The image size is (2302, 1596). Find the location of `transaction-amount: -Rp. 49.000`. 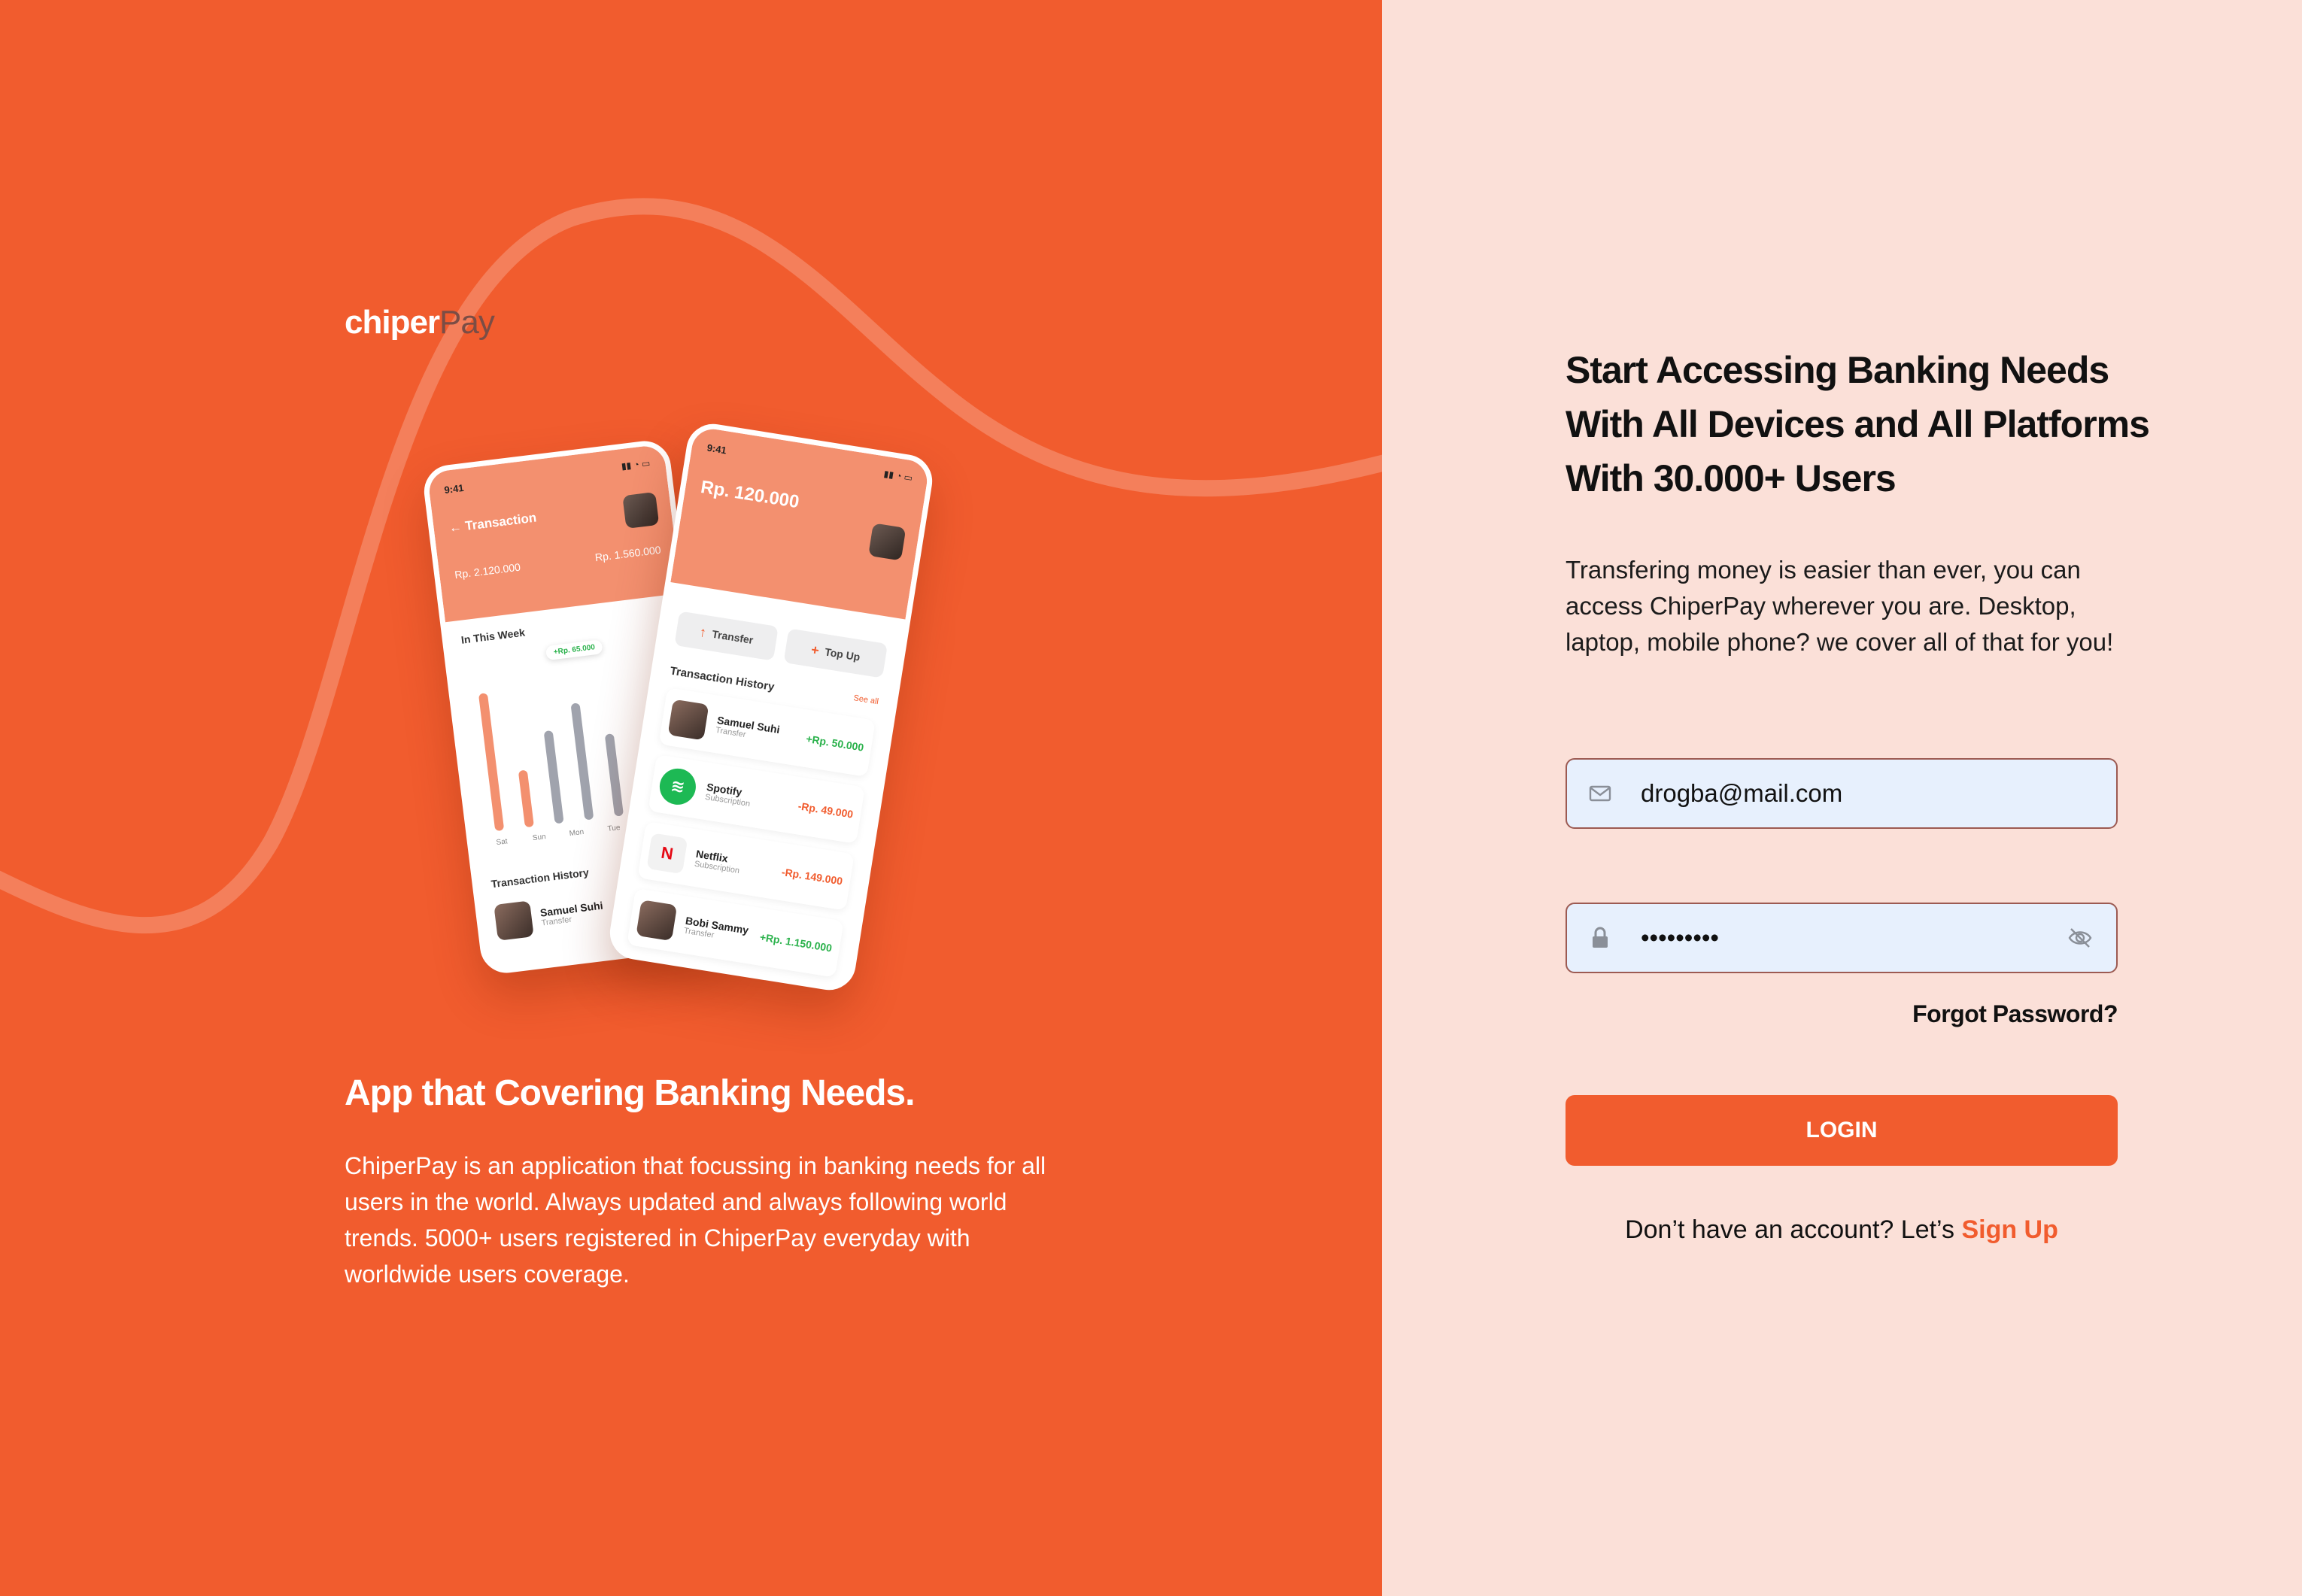

transaction-amount: -Rp. 49.000 is located at coordinates (826, 811).